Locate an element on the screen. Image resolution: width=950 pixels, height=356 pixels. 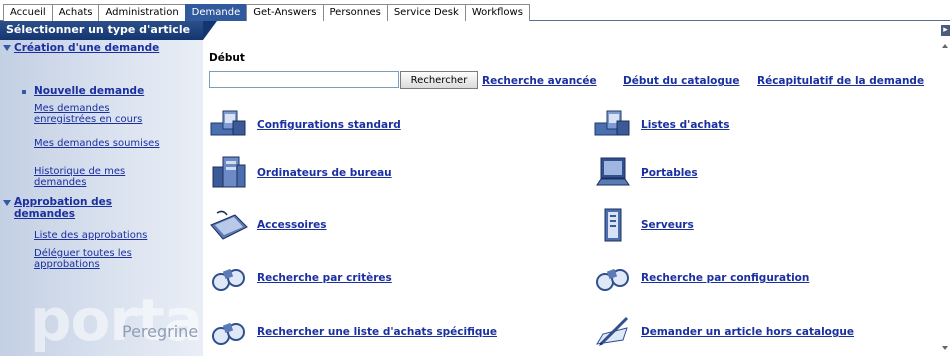
peregrine-brand: Peregrine is located at coordinates (160, 331).